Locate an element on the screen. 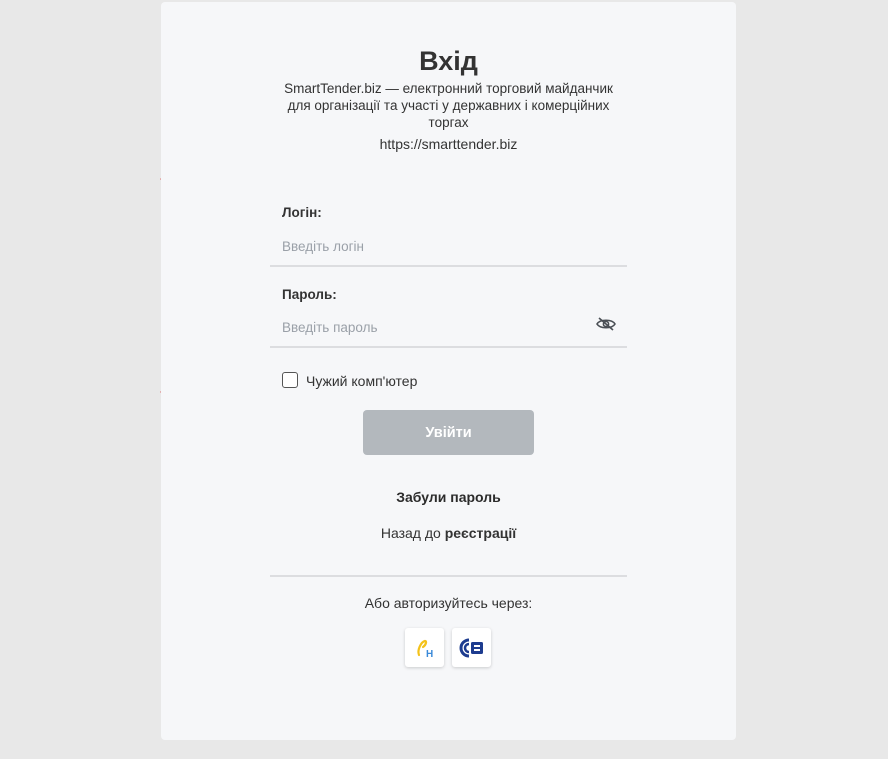 Image resolution: width=888 pixels, height=759 pixels. password-label: Пароль: is located at coordinates (309, 294).